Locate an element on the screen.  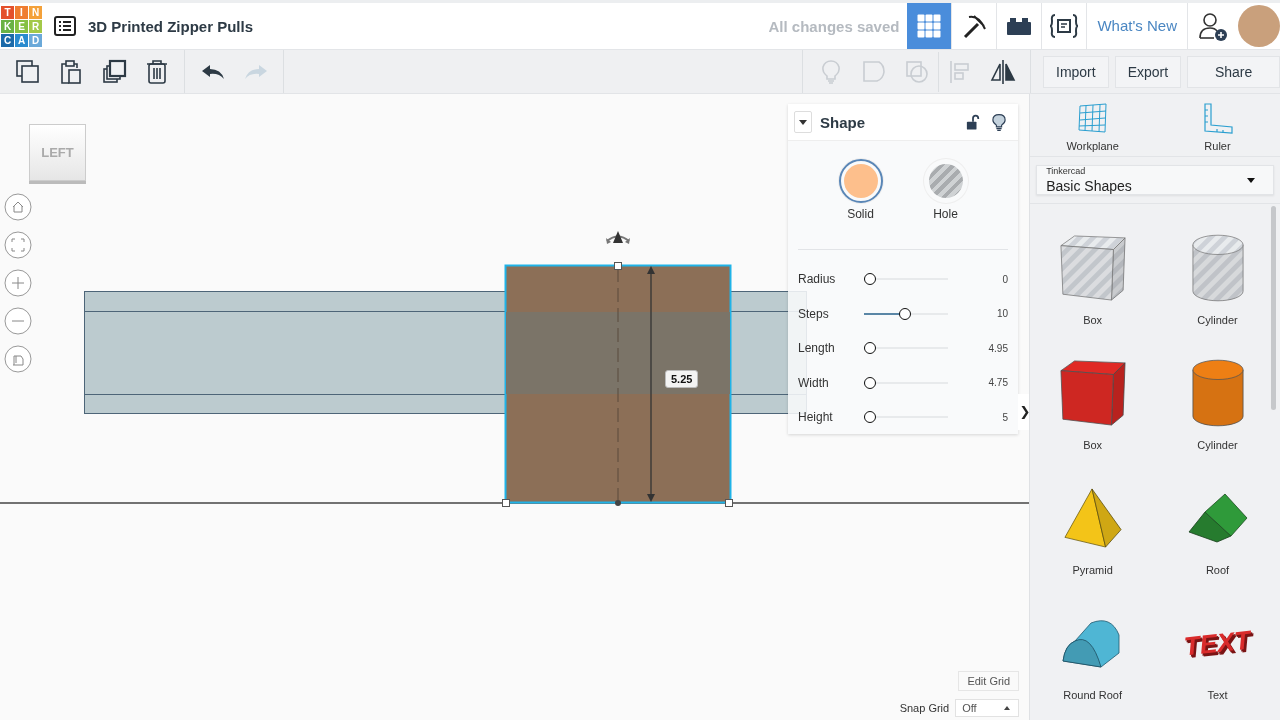
inspector-title: Shape is located at coordinates (842, 122).